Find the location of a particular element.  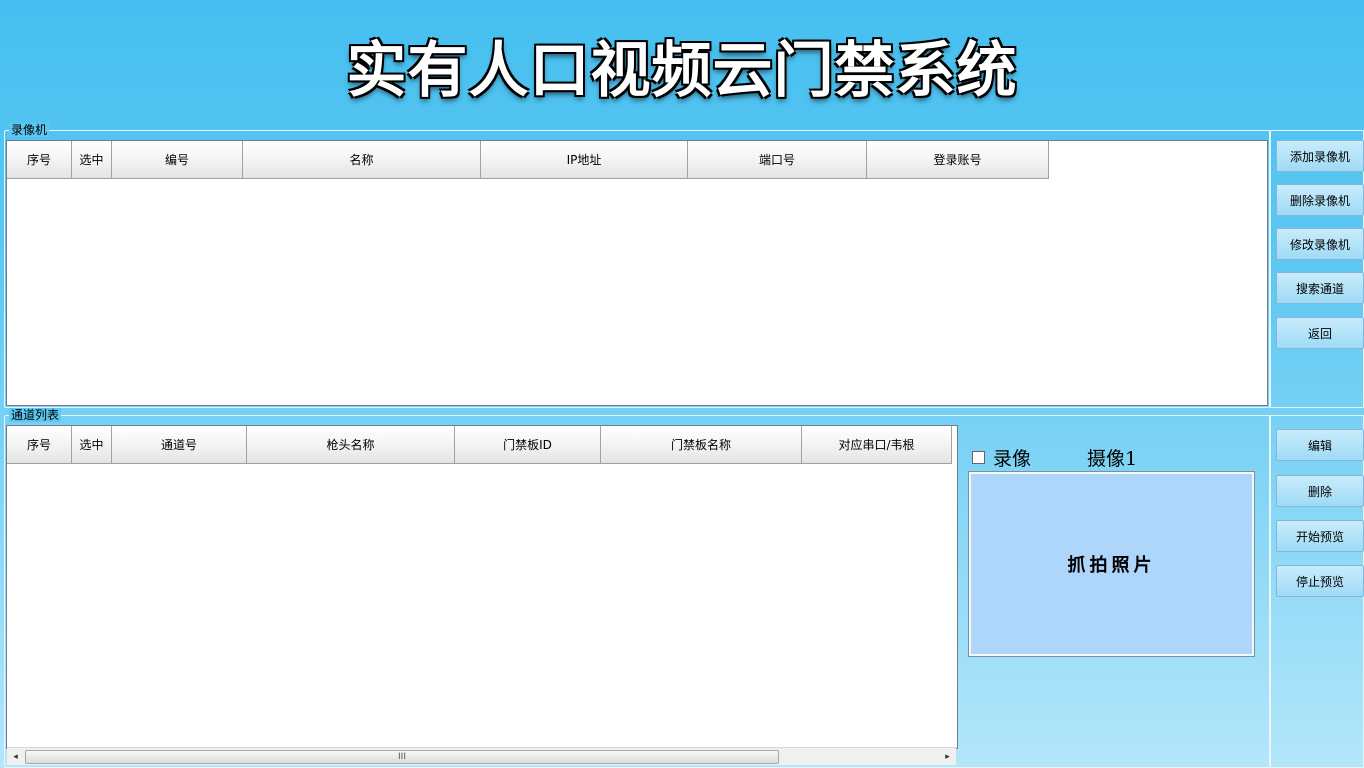

col-door-board-name: 门禁板名称 is located at coordinates (701, 445).